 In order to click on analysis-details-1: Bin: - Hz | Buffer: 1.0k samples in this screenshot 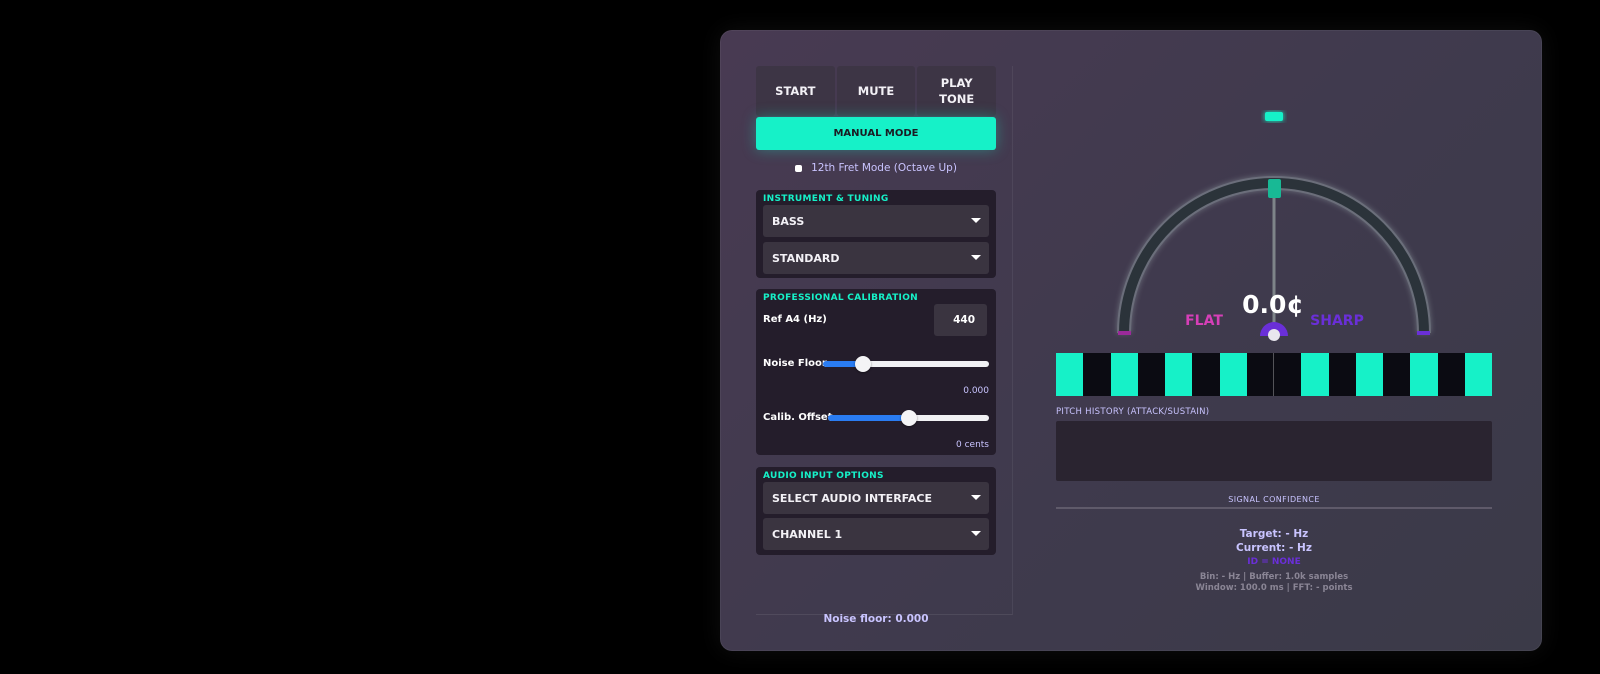, I will do `click(1274, 577)`.